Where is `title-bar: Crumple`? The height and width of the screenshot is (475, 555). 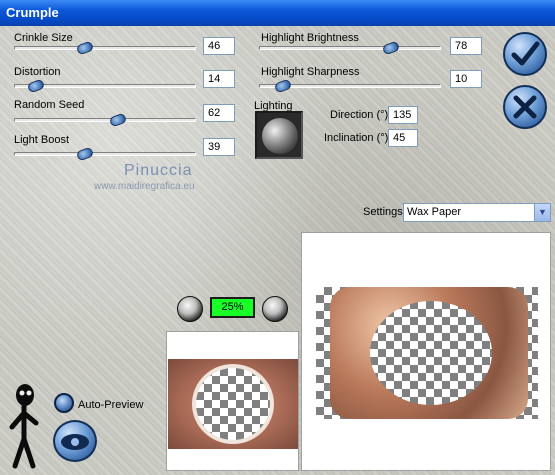 title-bar: Crumple is located at coordinates (277, 13).